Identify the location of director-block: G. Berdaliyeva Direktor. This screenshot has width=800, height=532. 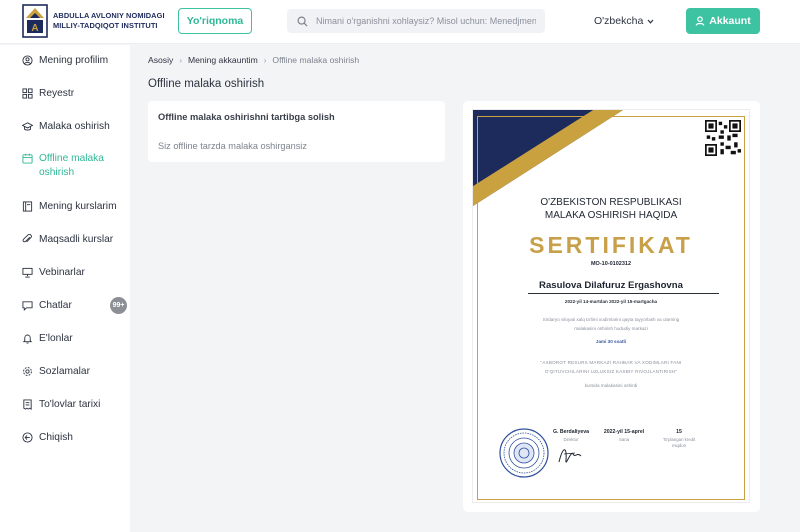
(571, 436).